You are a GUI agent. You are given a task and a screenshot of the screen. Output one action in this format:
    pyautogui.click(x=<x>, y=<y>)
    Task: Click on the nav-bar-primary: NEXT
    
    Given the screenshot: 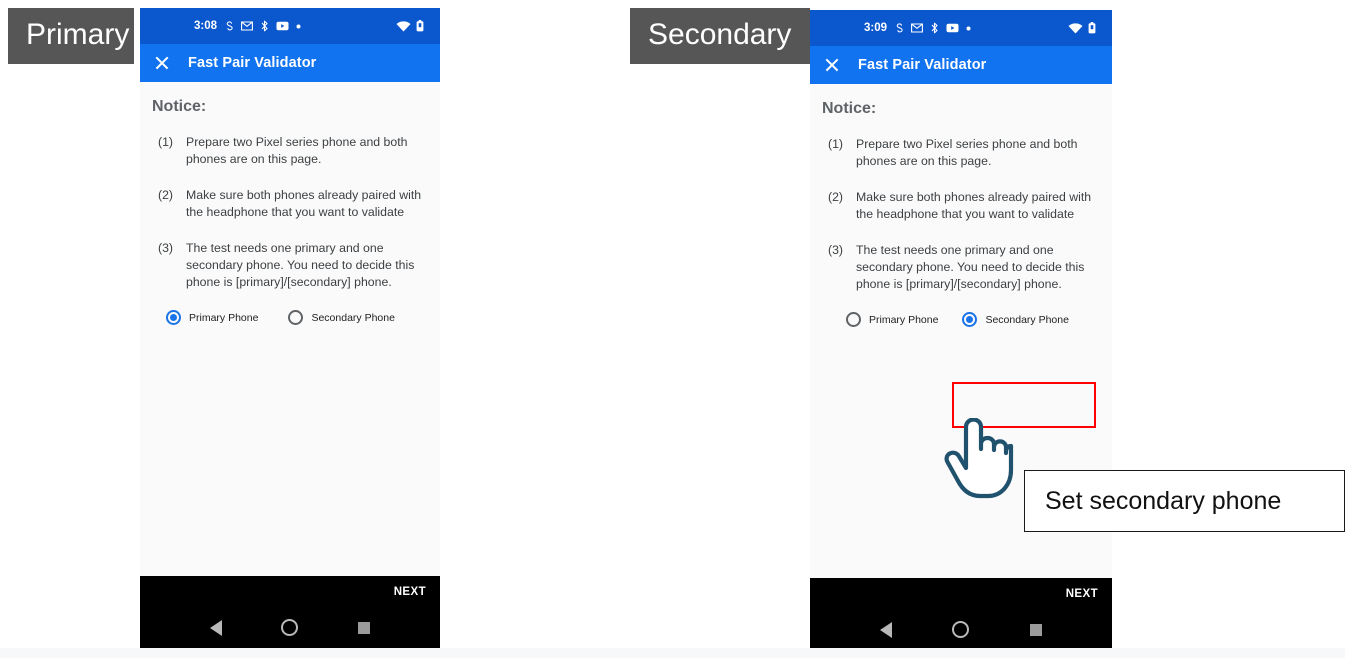 What is the action you would take?
    pyautogui.click(x=290, y=613)
    